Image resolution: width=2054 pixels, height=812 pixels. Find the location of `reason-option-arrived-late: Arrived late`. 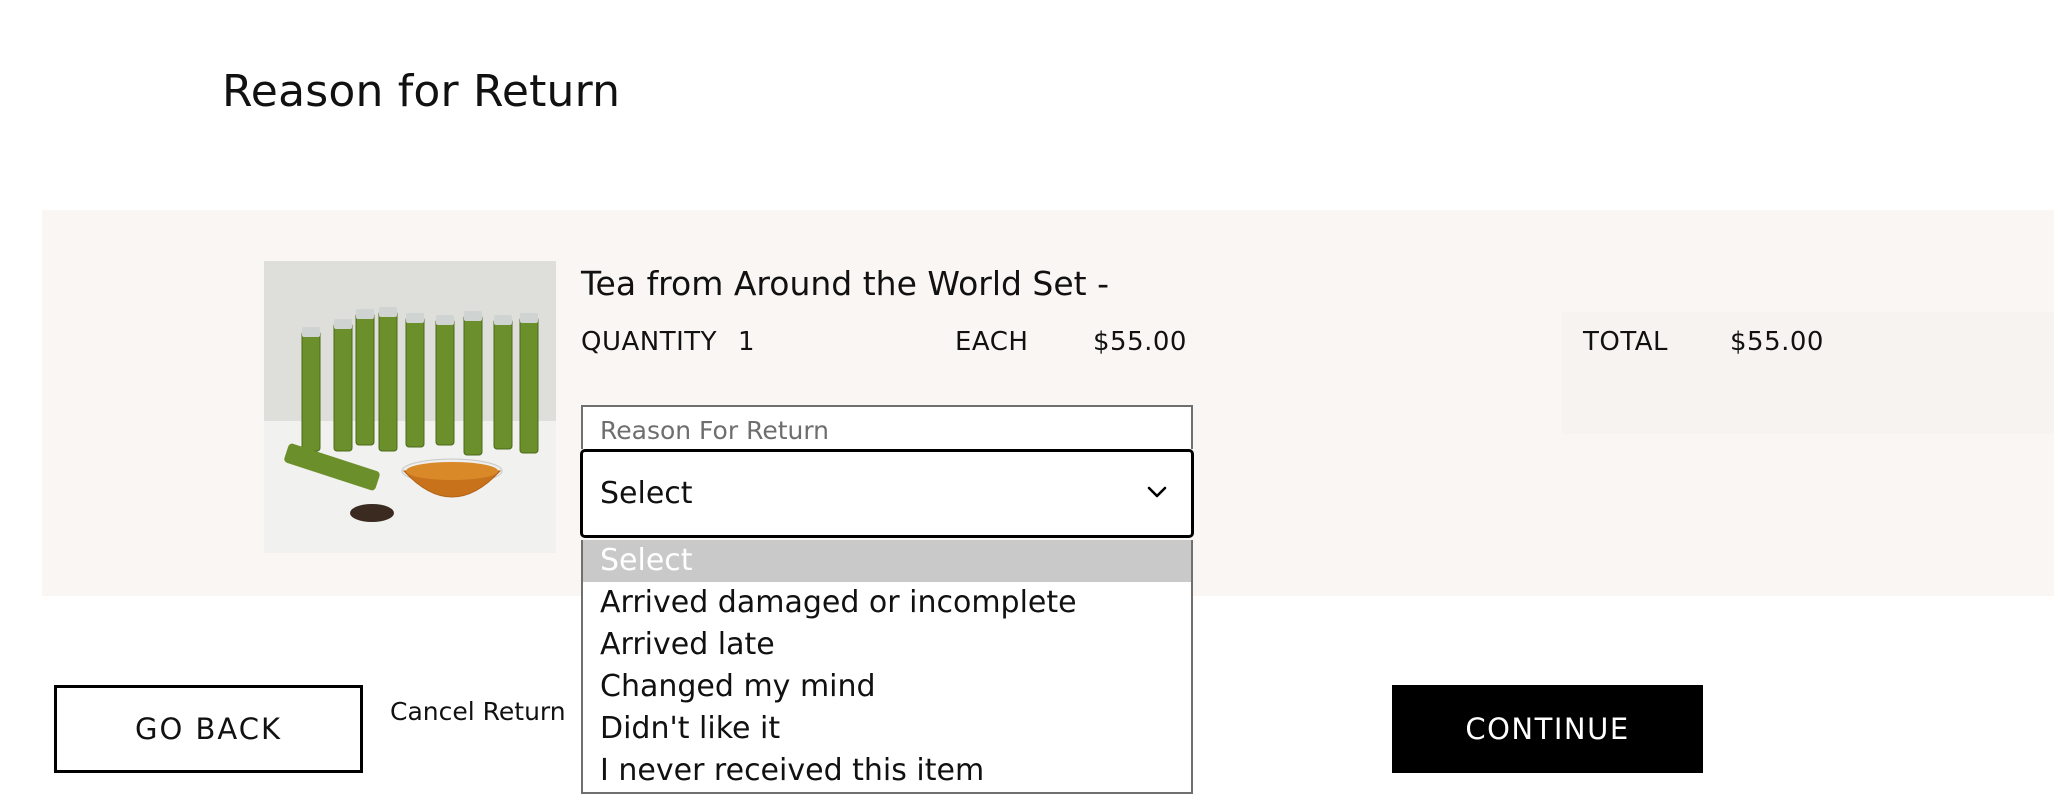

reason-option-arrived-late: Arrived late is located at coordinates (887, 645).